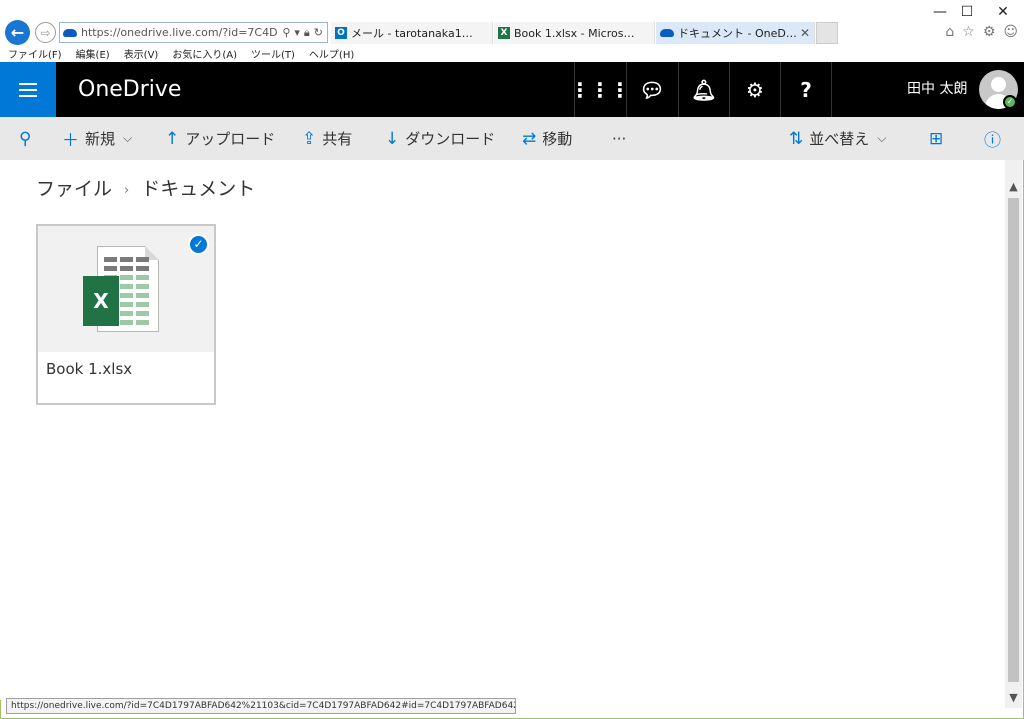 This screenshot has width=1024, height=719. I want to click on view-toggle-button: ⊞, so click(936, 138).